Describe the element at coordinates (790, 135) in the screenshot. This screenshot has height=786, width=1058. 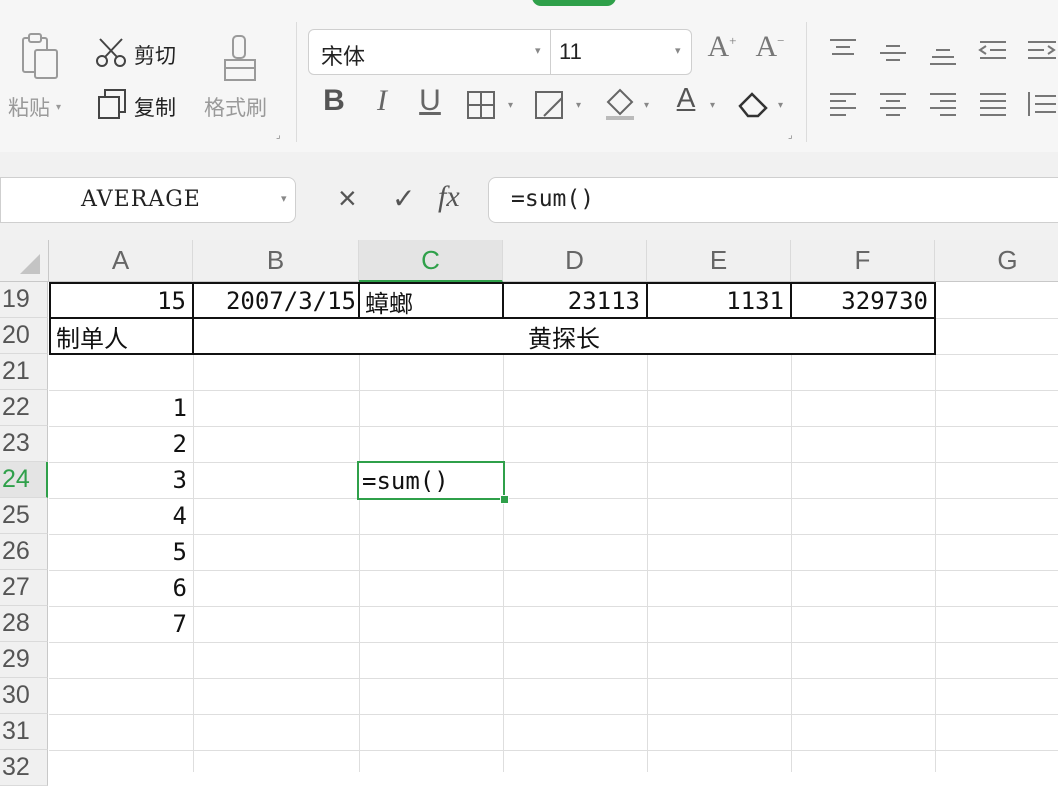
I see `font-expand-icon: ⌟` at that location.